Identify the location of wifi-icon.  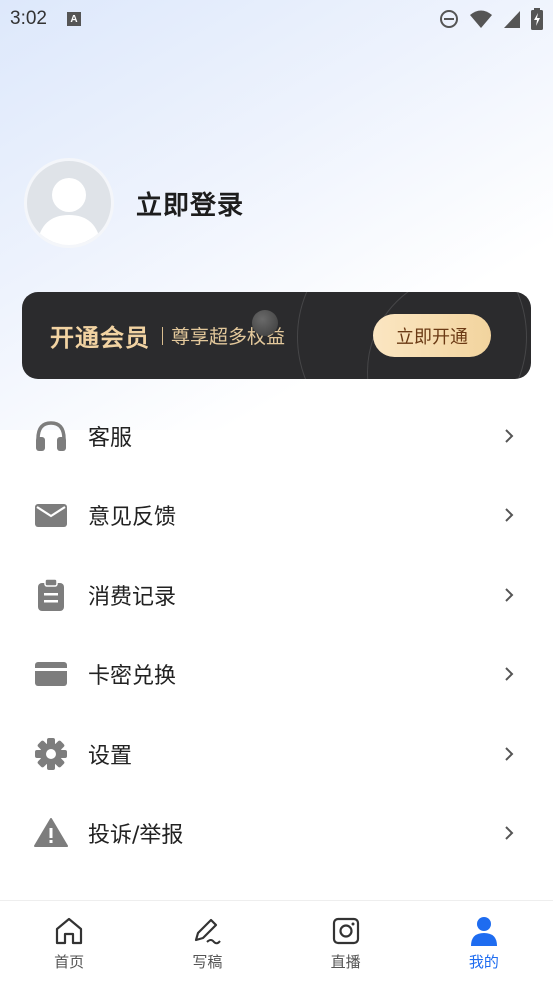
(481, 19).